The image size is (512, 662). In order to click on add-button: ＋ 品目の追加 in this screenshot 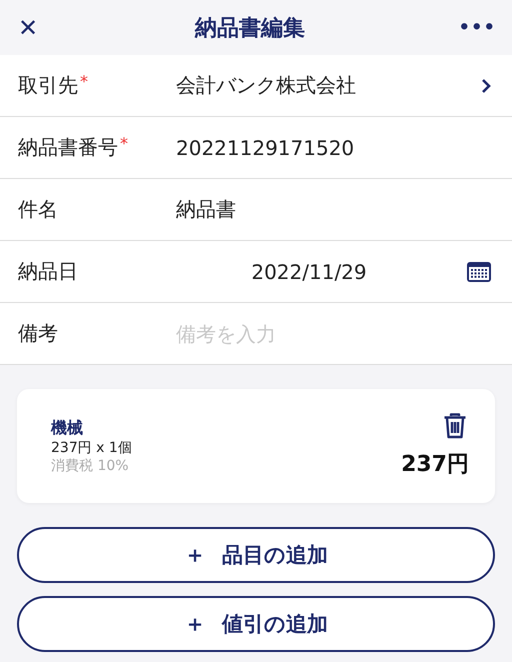, I will do `click(256, 555)`.